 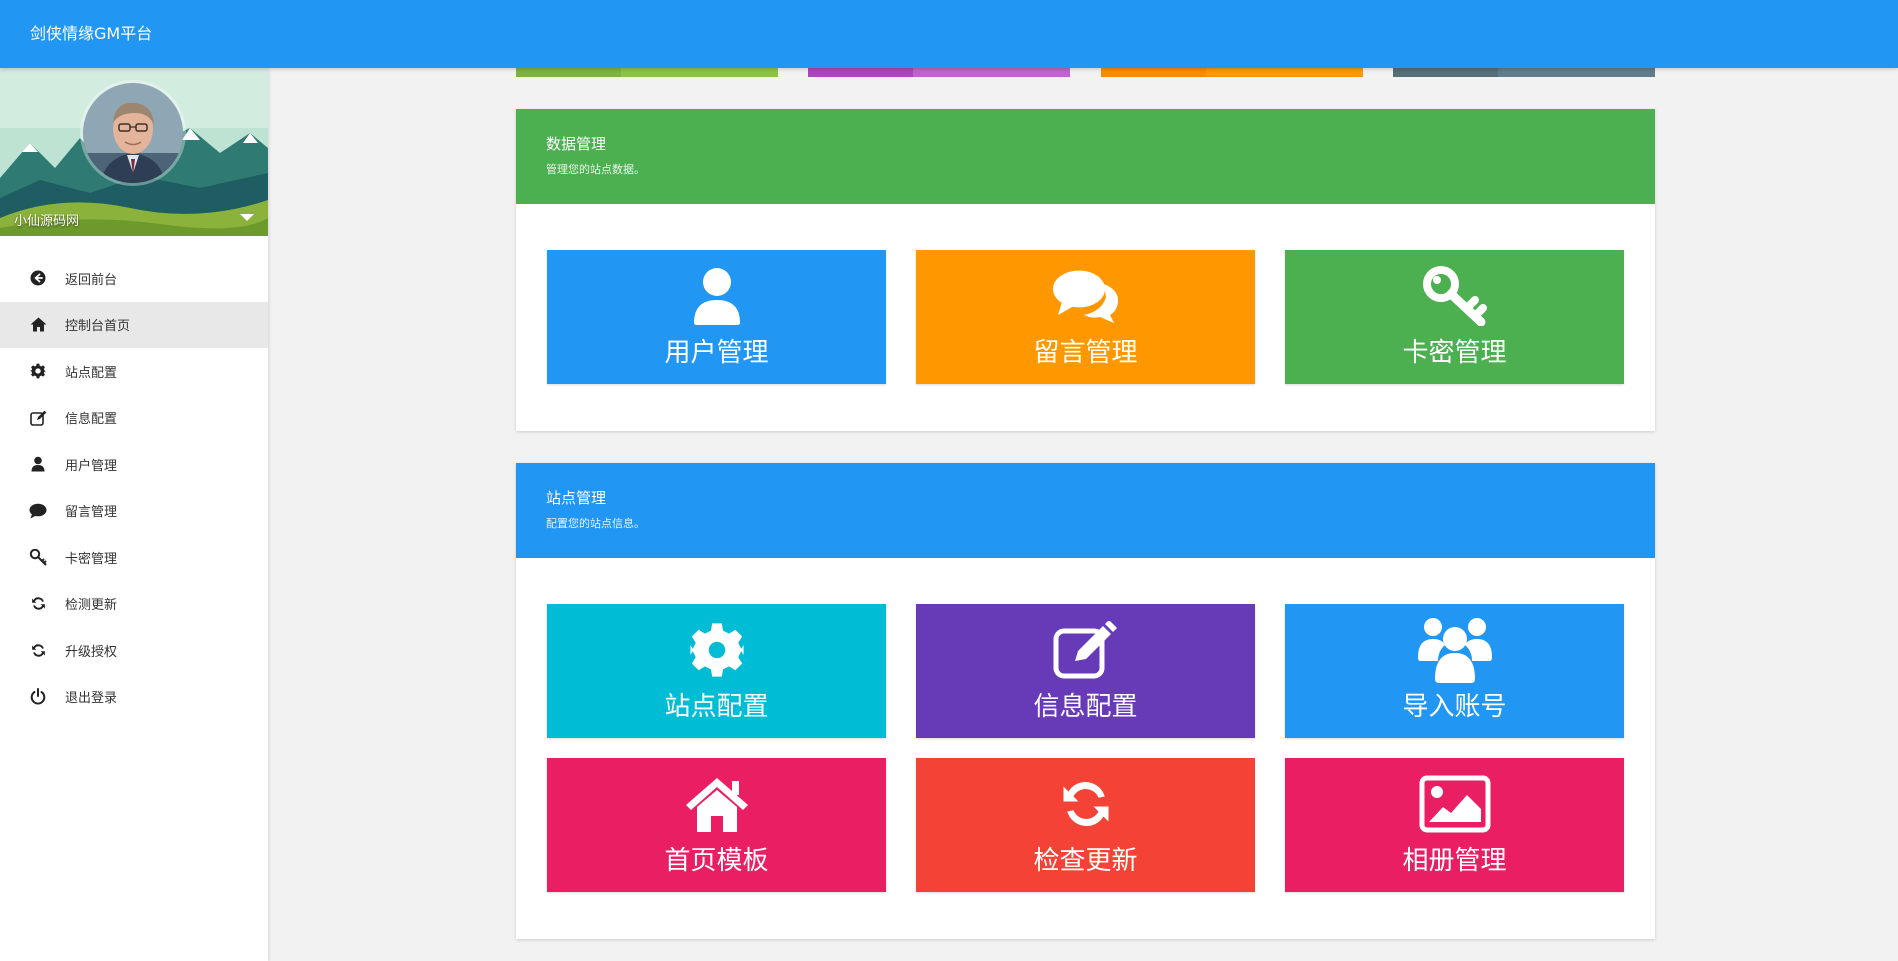 I want to click on sidebar-item-label: 检测更新, so click(x=91, y=606).